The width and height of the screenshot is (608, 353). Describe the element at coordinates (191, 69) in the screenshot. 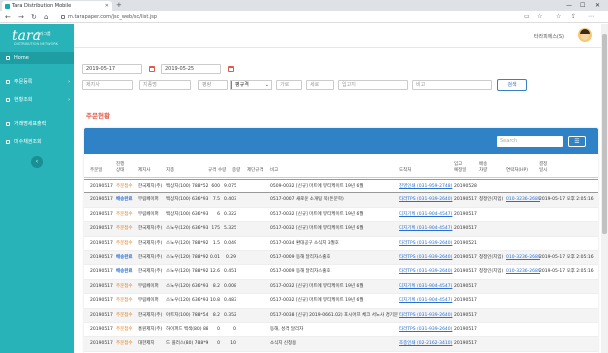

I see `date-to-input: 2019-05-25` at that location.